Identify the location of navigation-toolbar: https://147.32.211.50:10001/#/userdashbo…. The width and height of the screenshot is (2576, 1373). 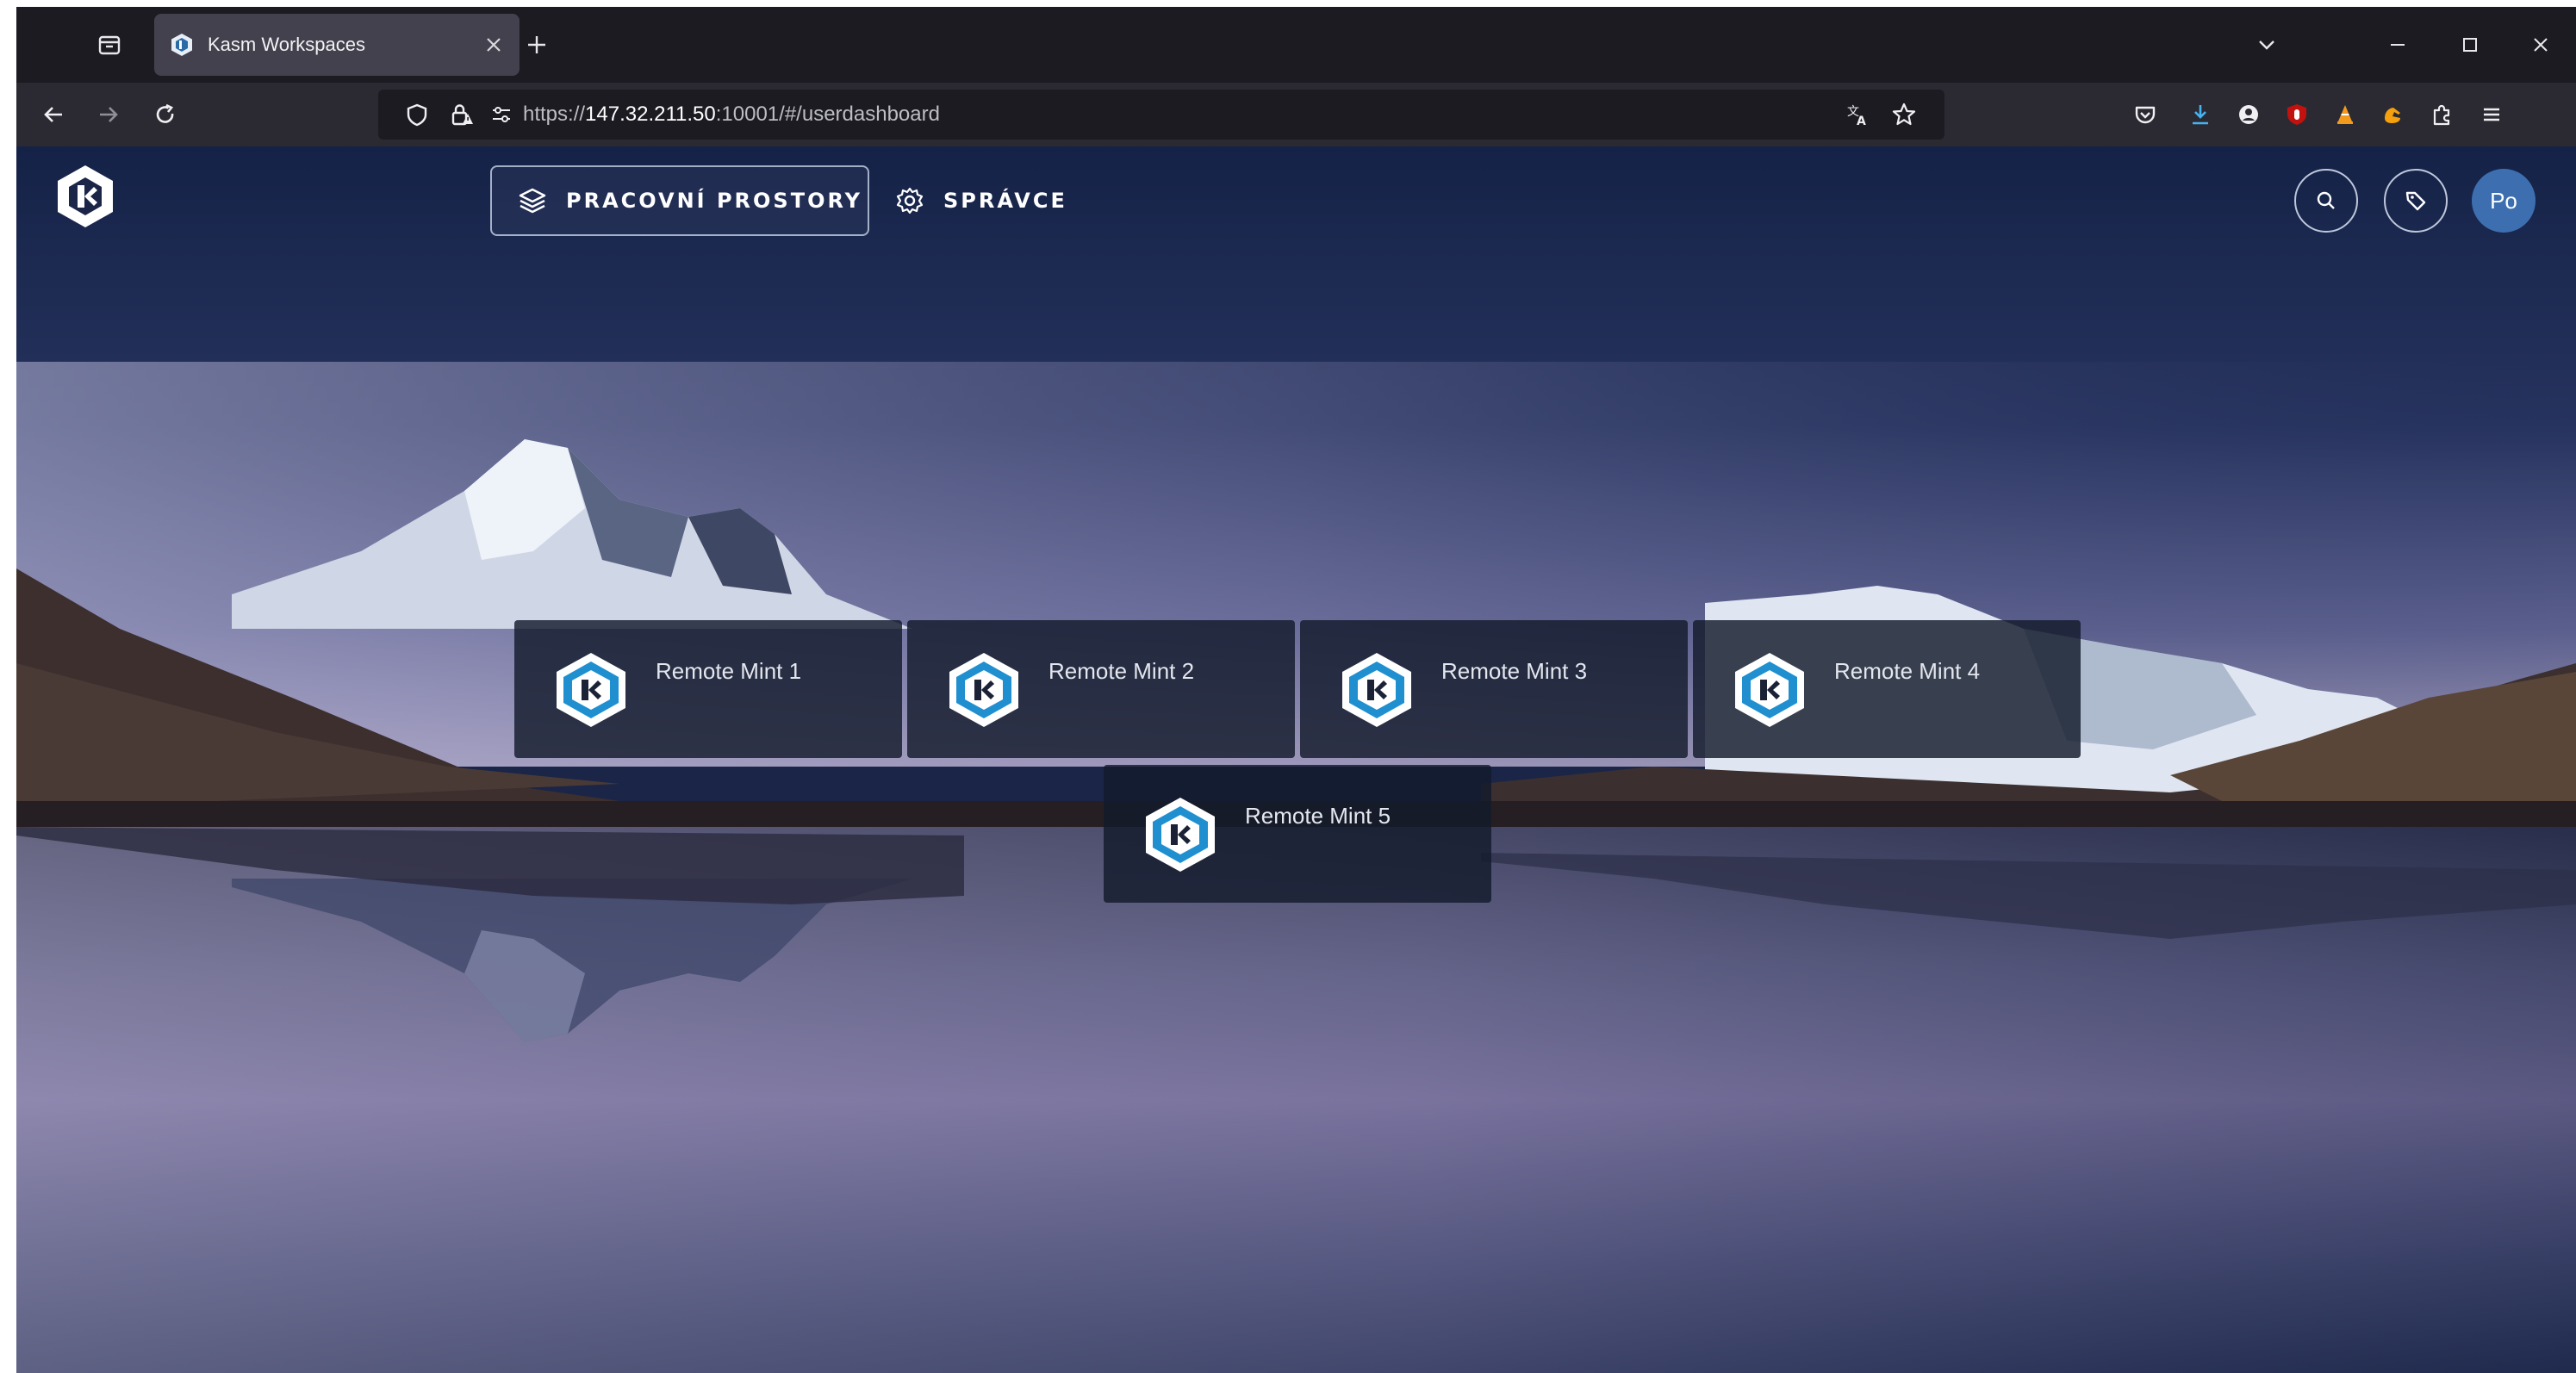
(1296, 115).